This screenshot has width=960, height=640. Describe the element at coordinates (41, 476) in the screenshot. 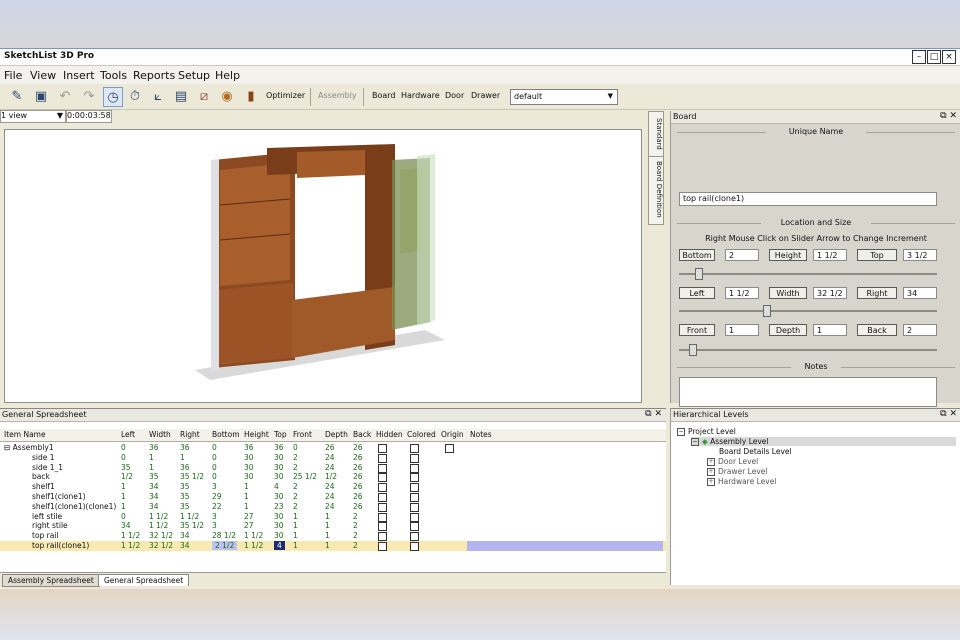

I see `cell-item-name: back` at that location.